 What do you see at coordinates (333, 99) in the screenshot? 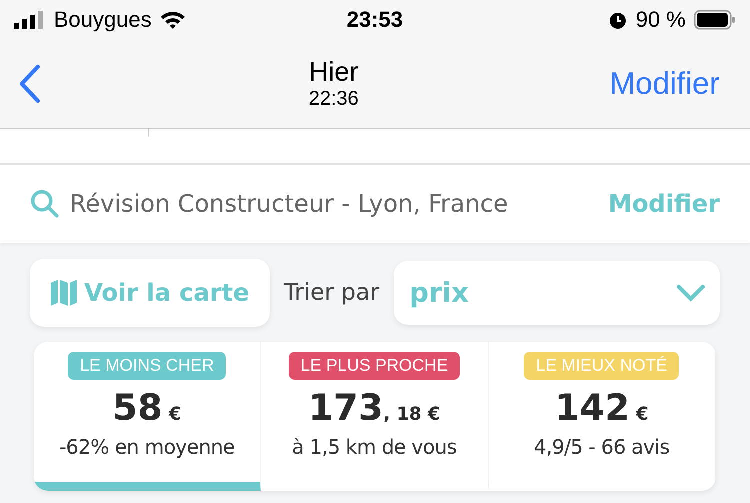
I see `nav-subtitle: 22:36` at bounding box center [333, 99].